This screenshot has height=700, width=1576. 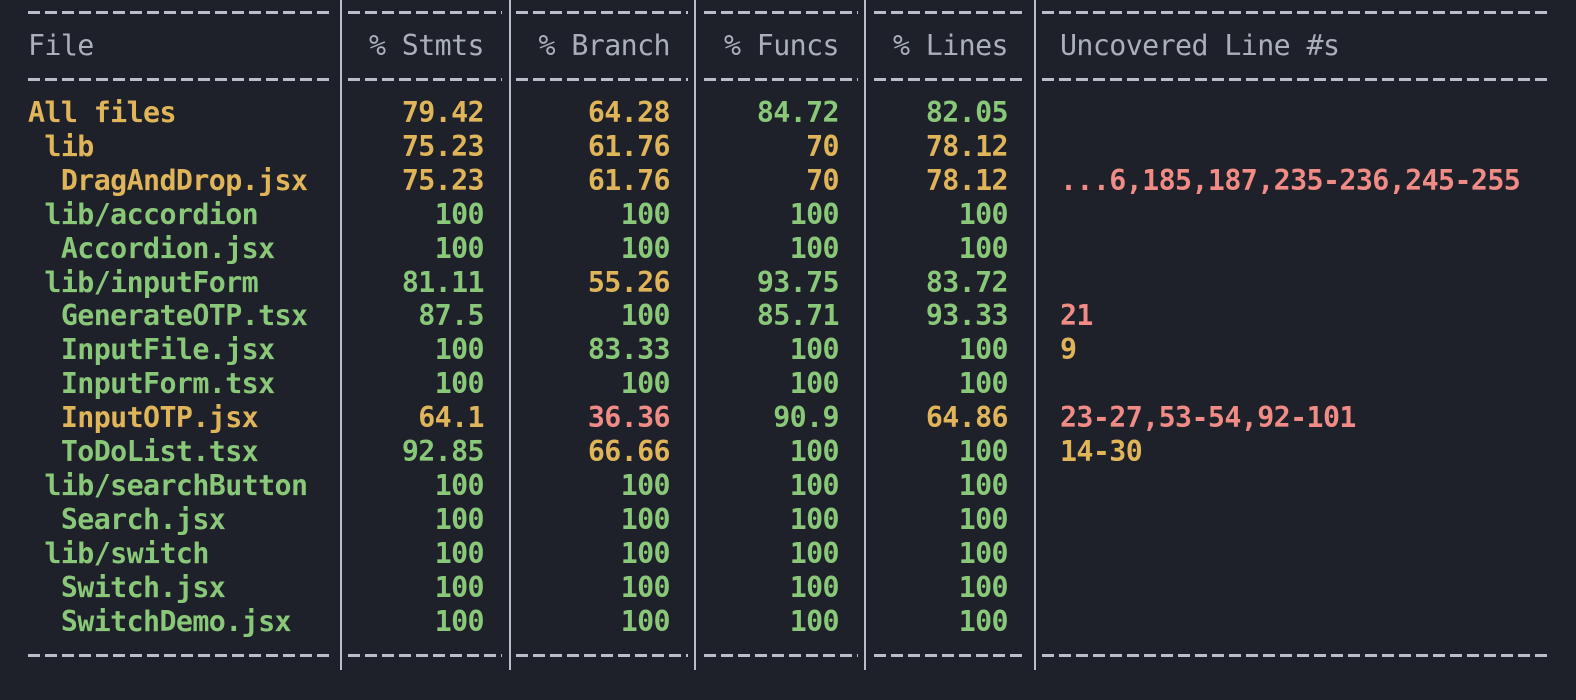 I want to click on header-uncovered: Uncovered Line #s, so click(x=1200, y=45).